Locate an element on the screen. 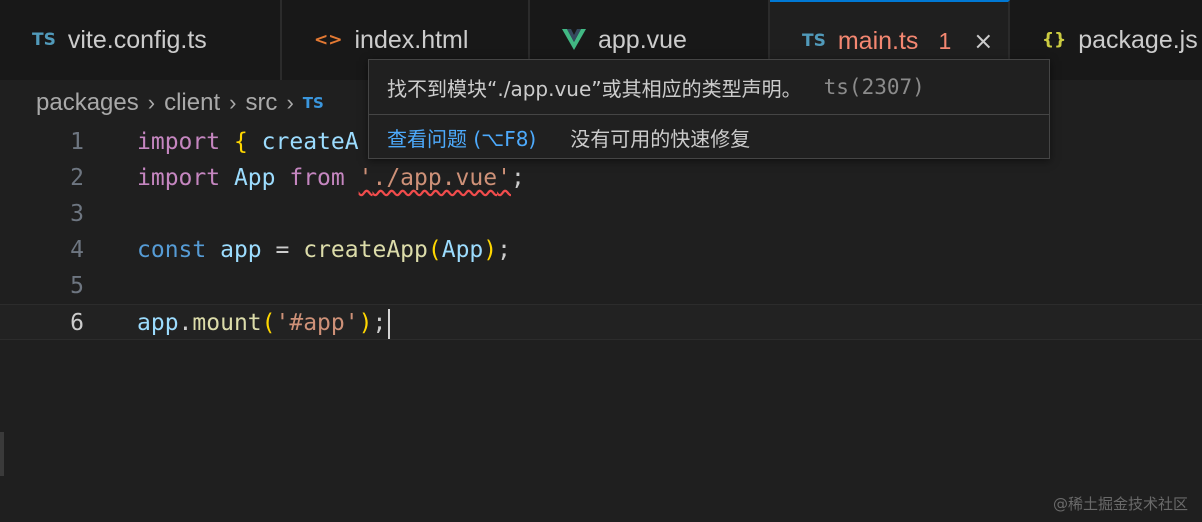  text-cursor is located at coordinates (389, 323).